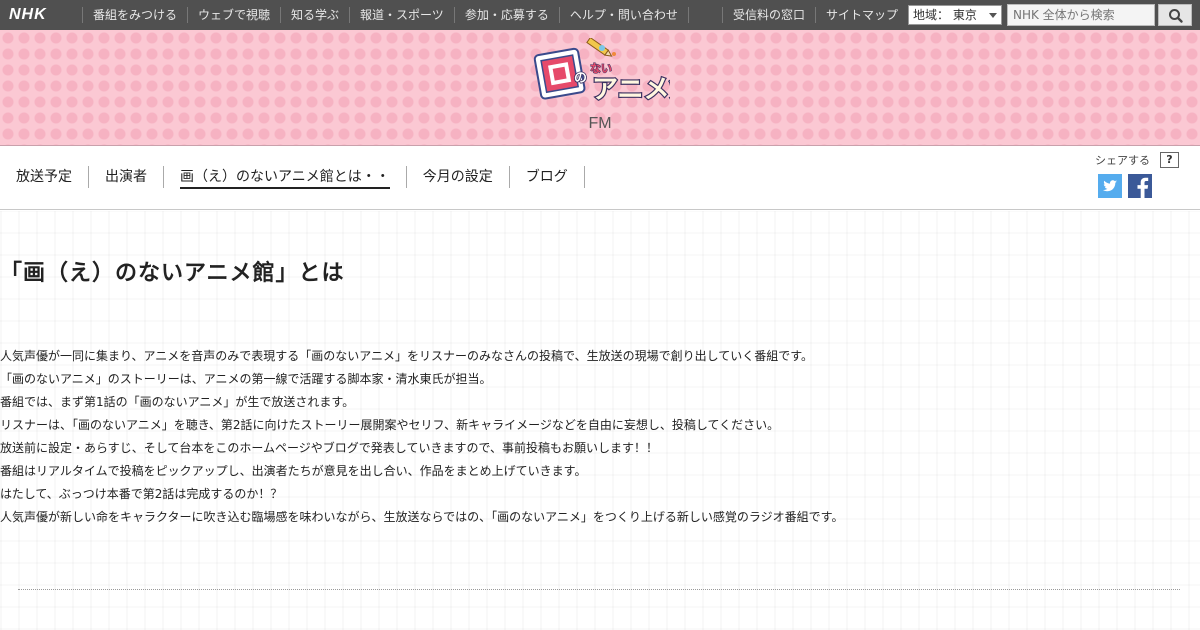  Describe the element at coordinates (623, 15) in the screenshot. I see `global-nav-item-help: ヘルプ・問い合わせ` at that location.